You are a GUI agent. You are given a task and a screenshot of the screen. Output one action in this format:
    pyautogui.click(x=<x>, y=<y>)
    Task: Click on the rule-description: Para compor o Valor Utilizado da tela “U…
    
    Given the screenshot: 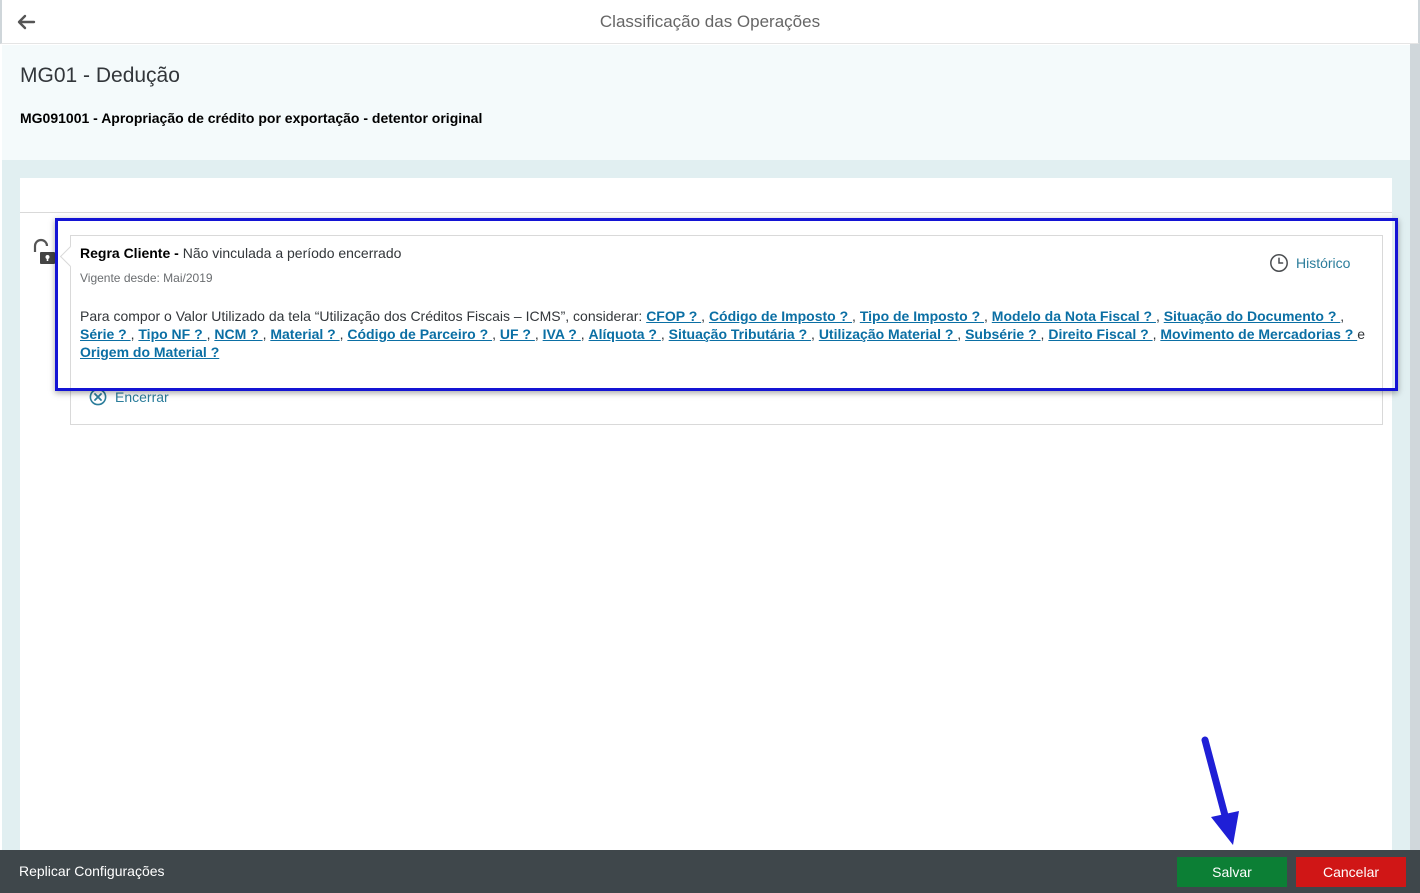 What is the action you would take?
    pyautogui.click(x=725, y=334)
    